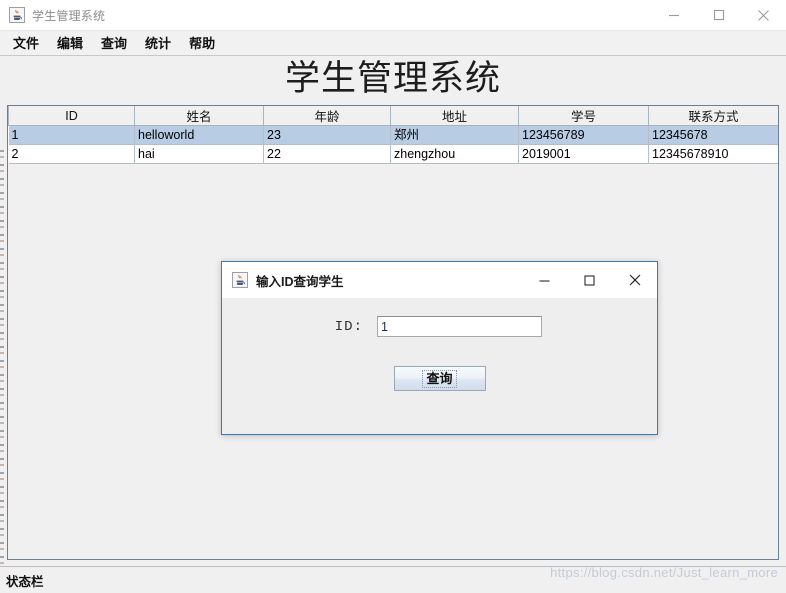 The image size is (786, 593). I want to click on close-button, so click(763, 15).